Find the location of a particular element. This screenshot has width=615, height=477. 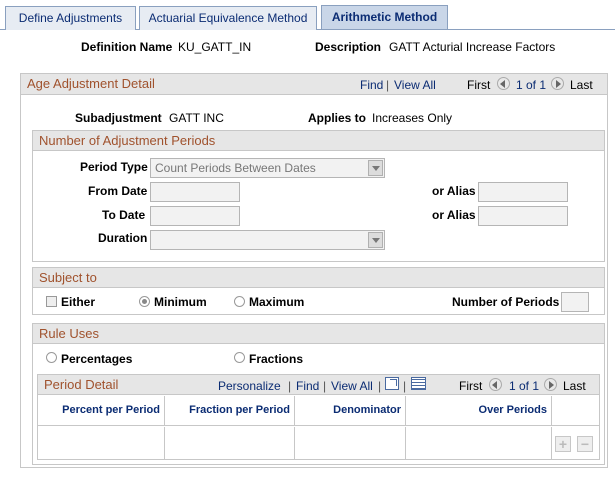

new-window-icon is located at coordinates (392, 383).